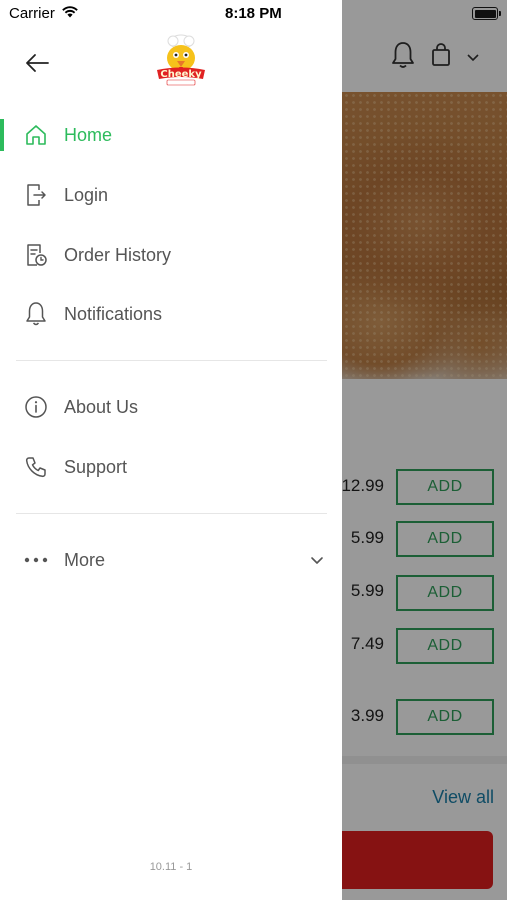 The height and width of the screenshot is (900, 507). What do you see at coordinates (101, 406) in the screenshot?
I see `drawer-item-label: About Us` at bounding box center [101, 406].